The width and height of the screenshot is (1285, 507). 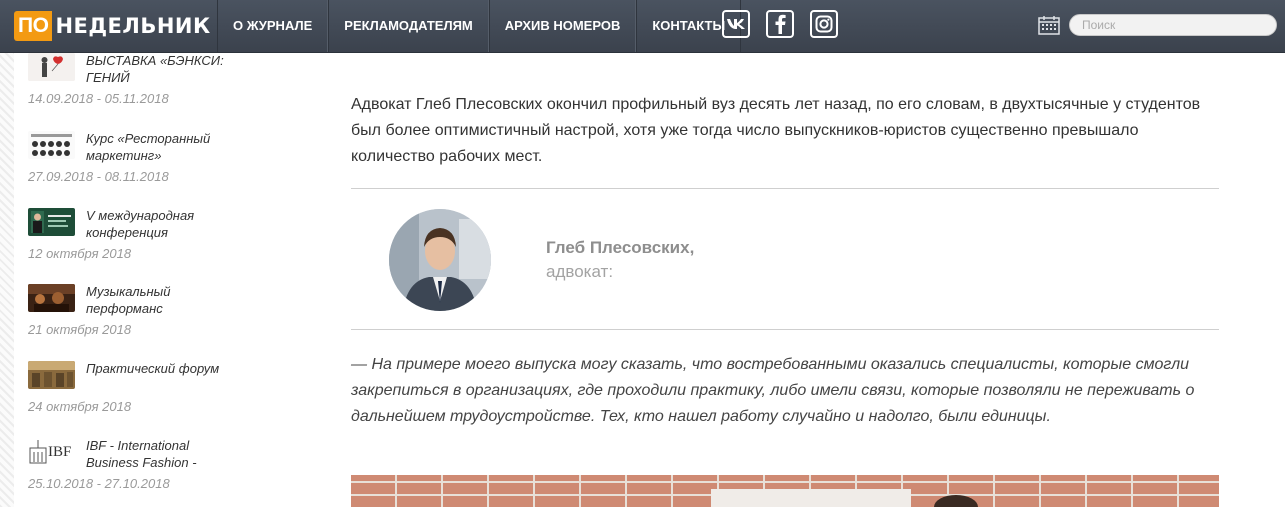 I want to click on instagram-glyph, so click(x=824, y=24).